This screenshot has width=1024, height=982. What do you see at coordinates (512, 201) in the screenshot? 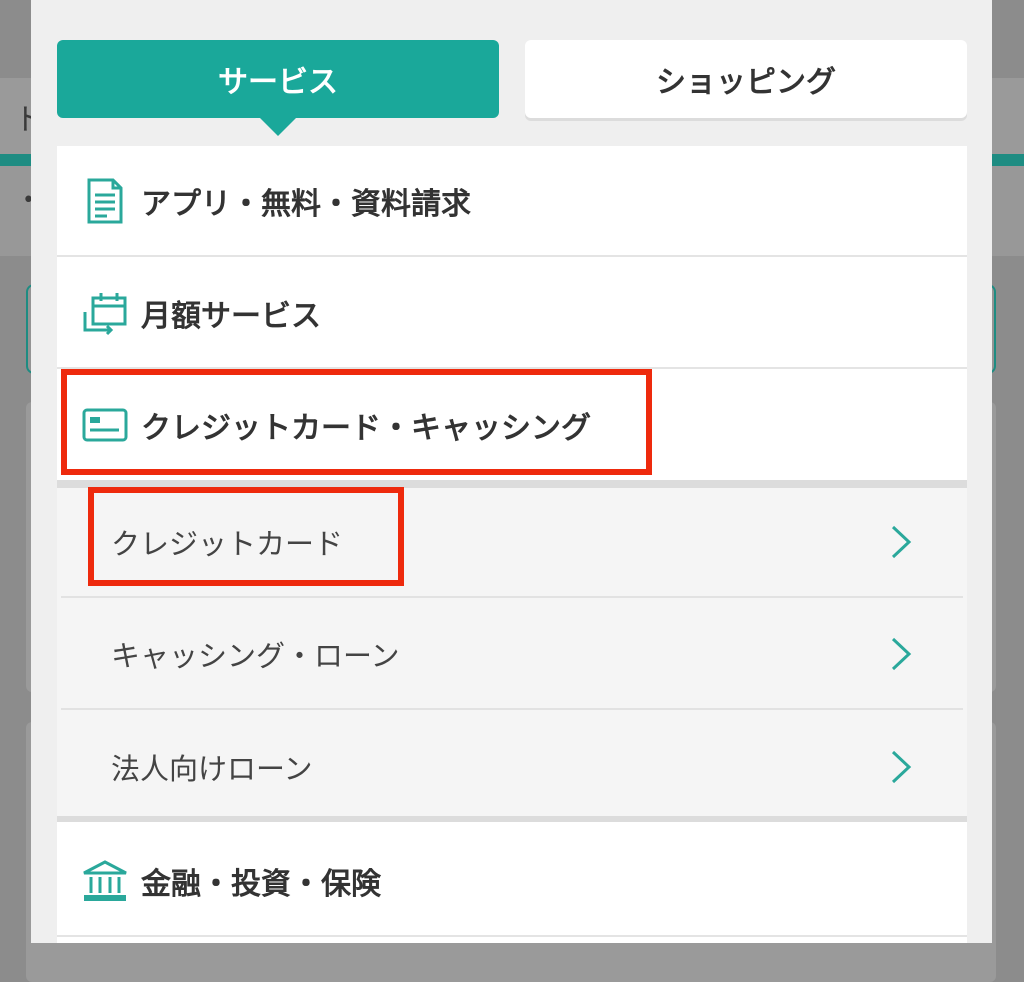
I see `category-apps: アプリ・無料・資料請求` at bounding box center [512, 201].